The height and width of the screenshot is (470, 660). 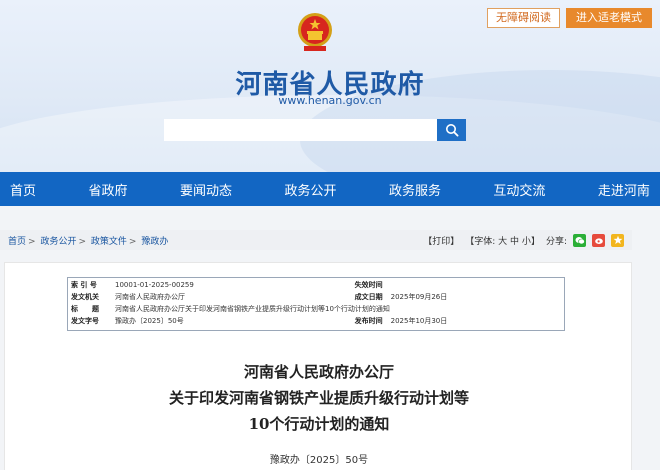 I want to click on meta-value, so click(x=476, y=285).